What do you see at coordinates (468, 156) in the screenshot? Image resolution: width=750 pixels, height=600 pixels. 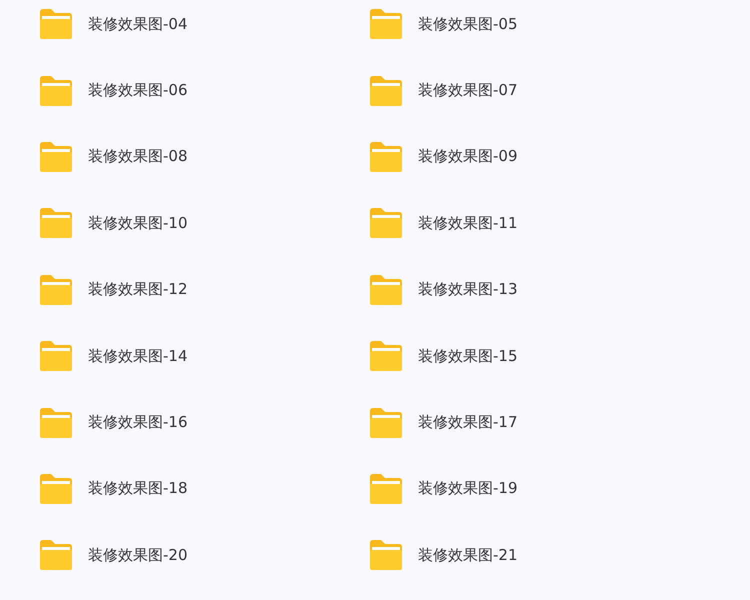 I see `folder-name: 装修效果图-09` at bounding box center [468, 156].